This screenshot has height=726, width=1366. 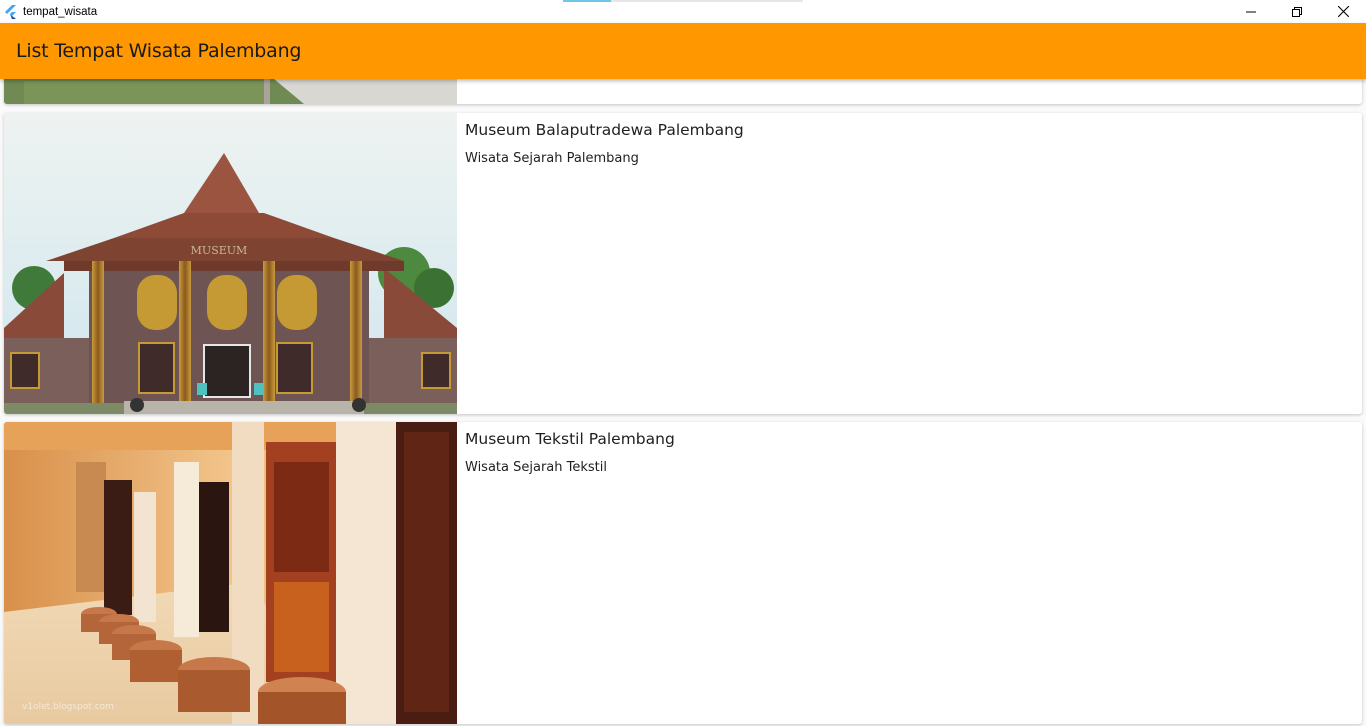 What do you see at coordinates (683, 91) in the screenshot?
I see `place-card` at bounding box center [683, 91].